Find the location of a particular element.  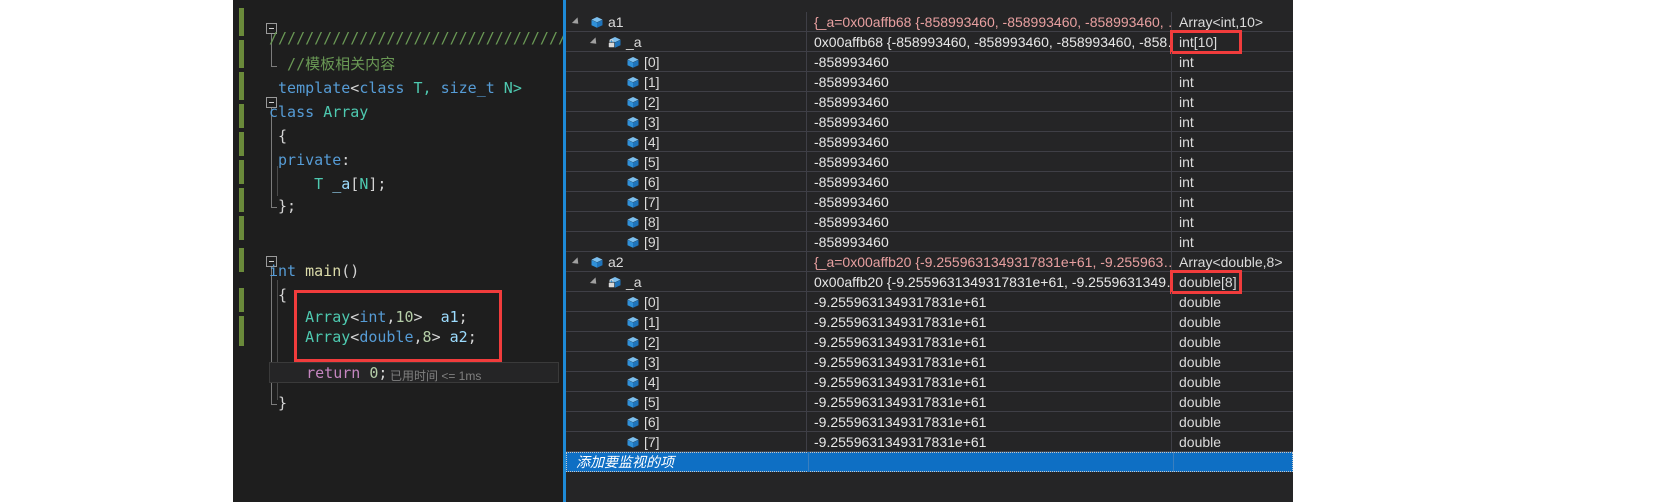

watch-row: [0] -858993460 int is located at coordinates (929, 62).